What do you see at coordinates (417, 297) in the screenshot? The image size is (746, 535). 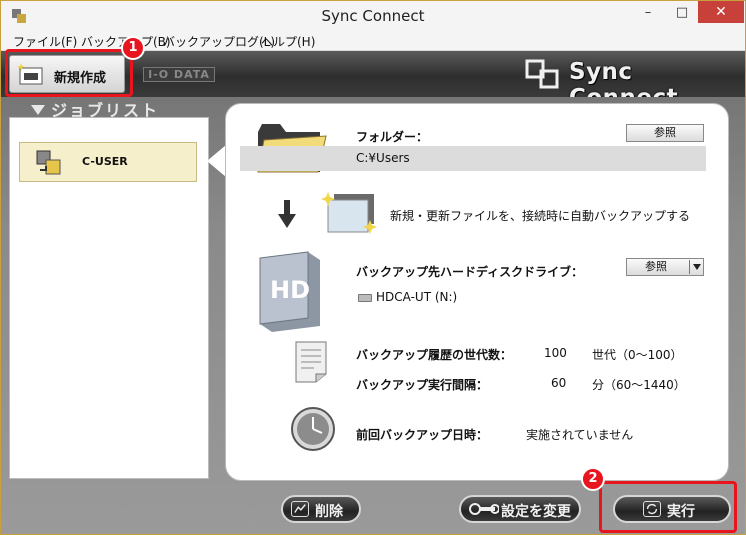 I see `drive-name: HDCA-UT (N:)` at bounding box center [417, 297].